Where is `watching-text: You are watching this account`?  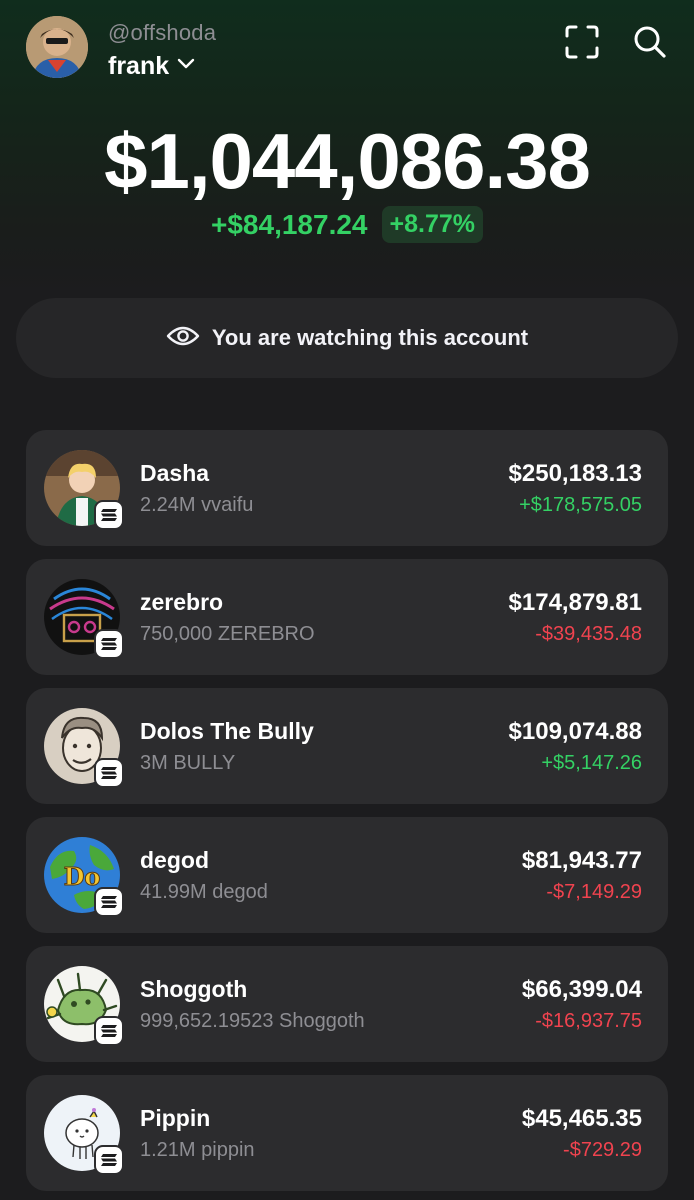
watching-text: You are watching this account is located at coordinates (370, 337).